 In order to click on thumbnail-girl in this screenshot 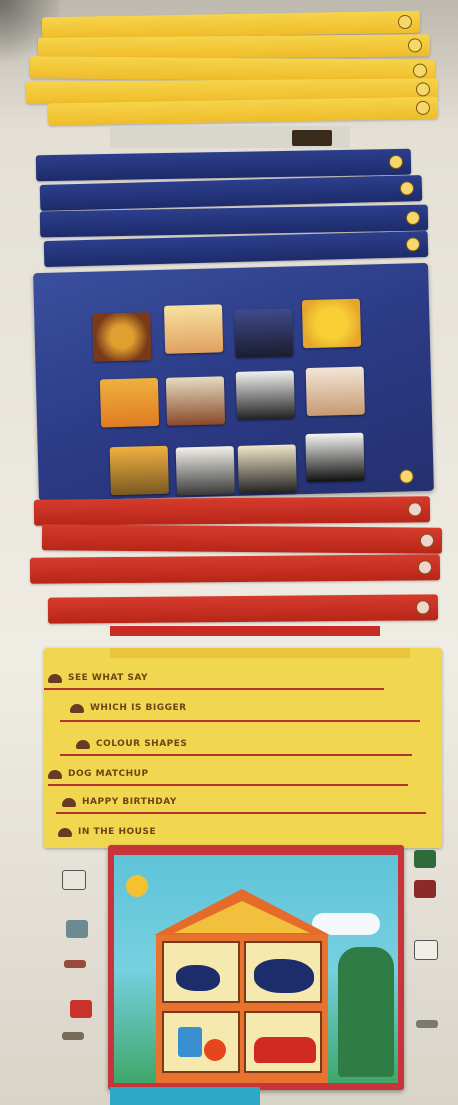, I will do `click(129, 402)`.